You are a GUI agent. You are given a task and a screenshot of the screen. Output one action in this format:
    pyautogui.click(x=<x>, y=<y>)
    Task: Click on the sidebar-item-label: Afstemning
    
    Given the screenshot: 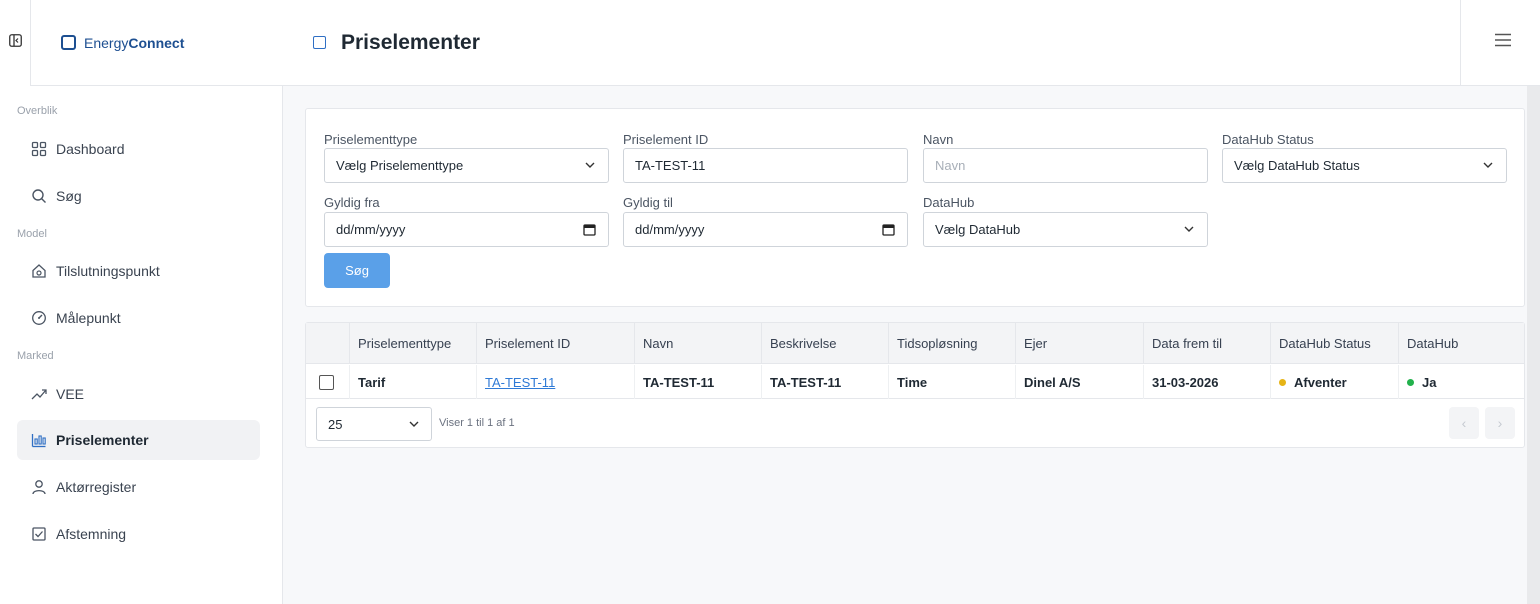 What is the action you would take?
    pyautogui.click(x=91, y=534)
    